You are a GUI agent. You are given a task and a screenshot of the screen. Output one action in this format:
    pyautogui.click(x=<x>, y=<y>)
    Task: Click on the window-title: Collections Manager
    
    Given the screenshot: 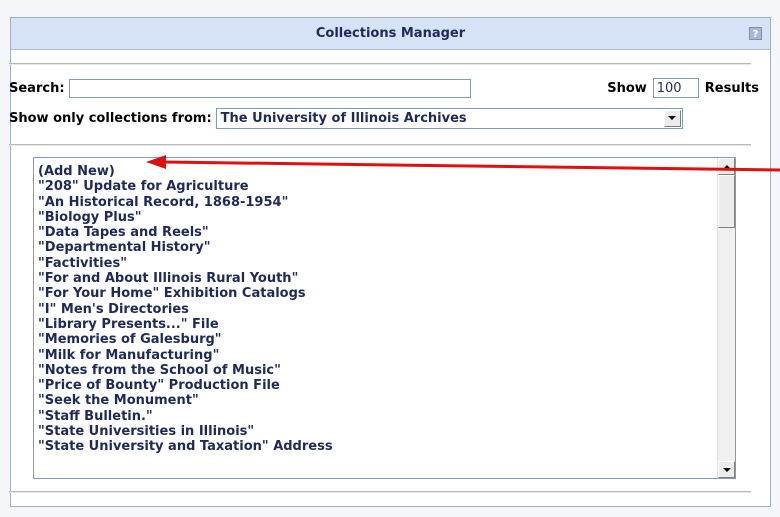 What is the action you would take?
    pyautogui.click(x=390, y=33)
    